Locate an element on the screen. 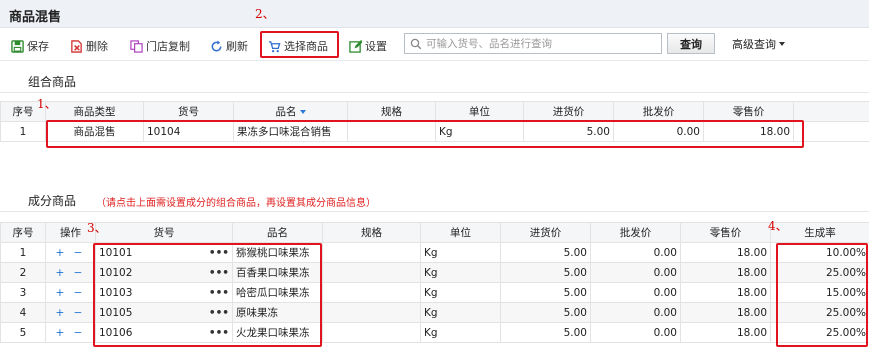  cell-code: 10102 ••• is located at coordinates (164, 272).